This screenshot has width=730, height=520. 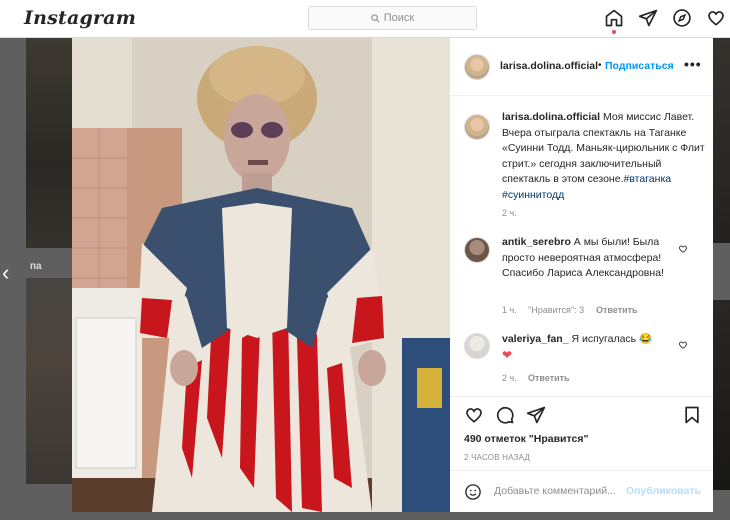 What do you see at coordinates (551, 117) in the screenshot?
I see `caption-username: larisa.dolina.official` at bounding box center [551, 117].